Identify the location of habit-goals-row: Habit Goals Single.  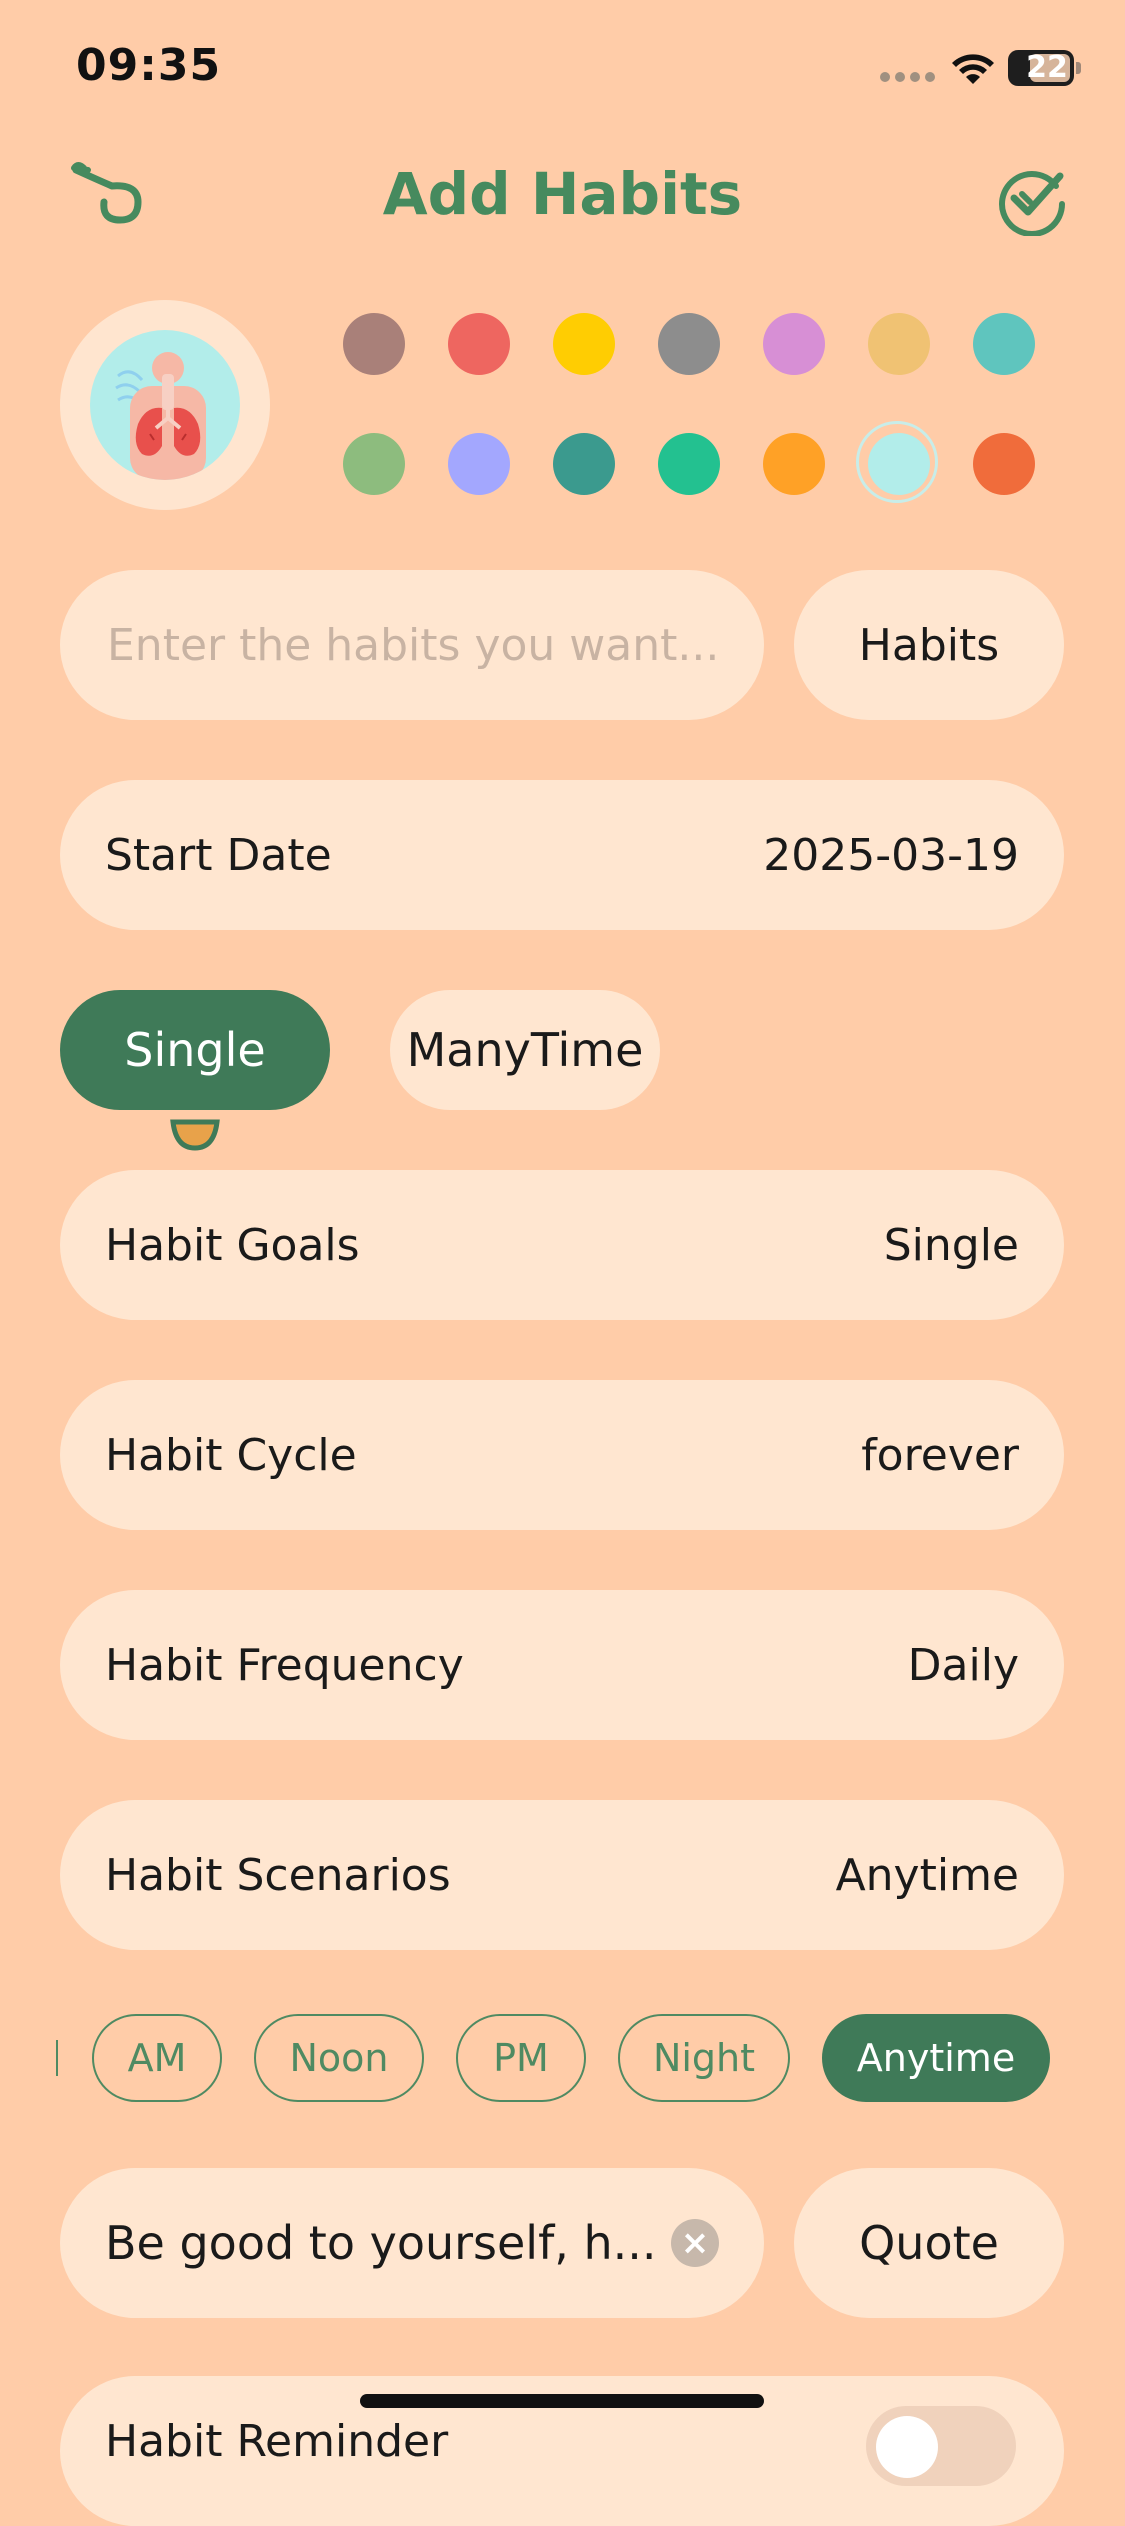
(562, 1245).